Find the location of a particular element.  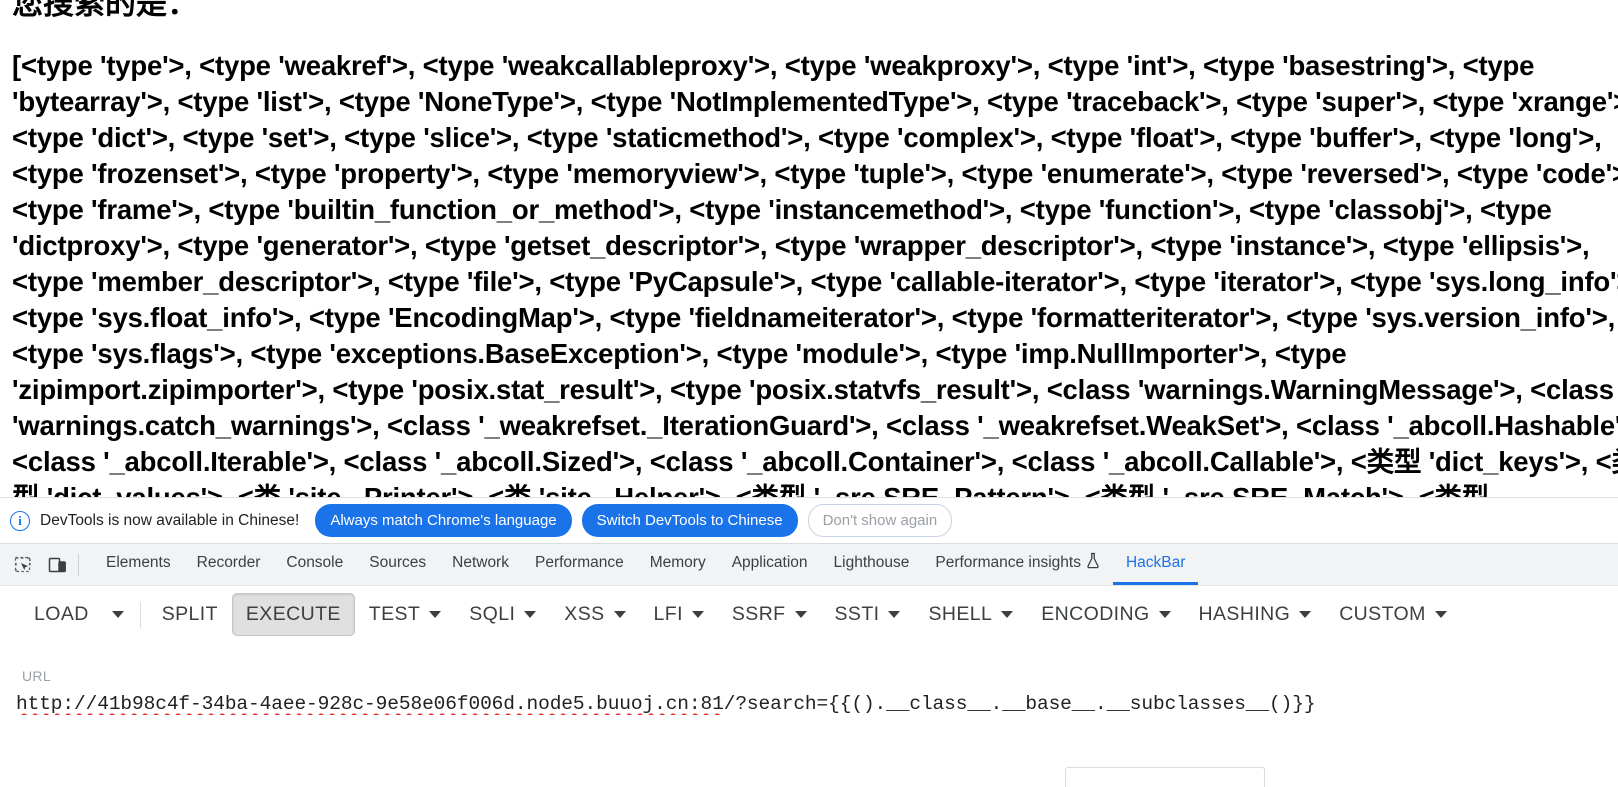

hackbar-hashing-button: HASHING is located at coordinates (1255, 614).